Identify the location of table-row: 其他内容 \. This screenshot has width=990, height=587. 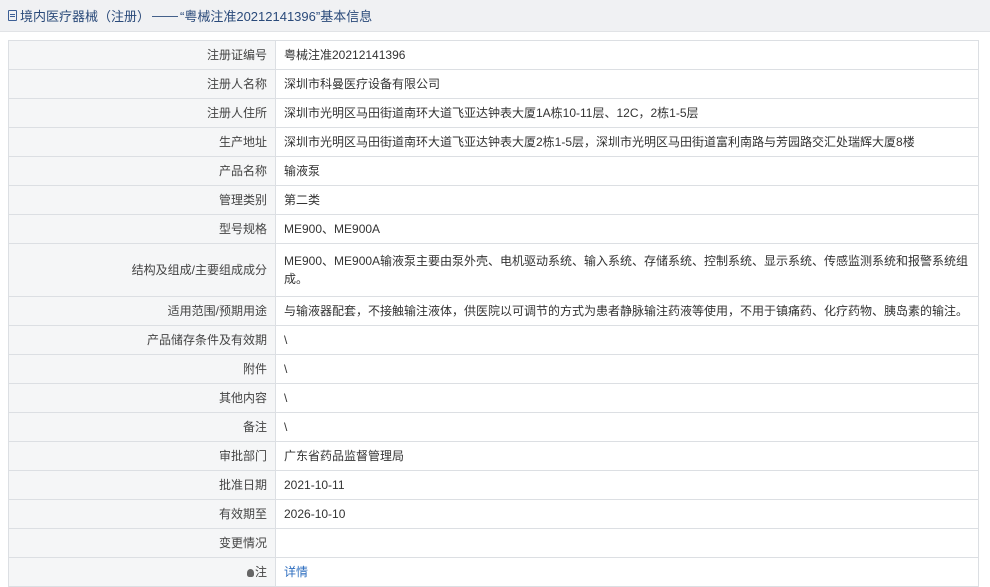
(493, 398).